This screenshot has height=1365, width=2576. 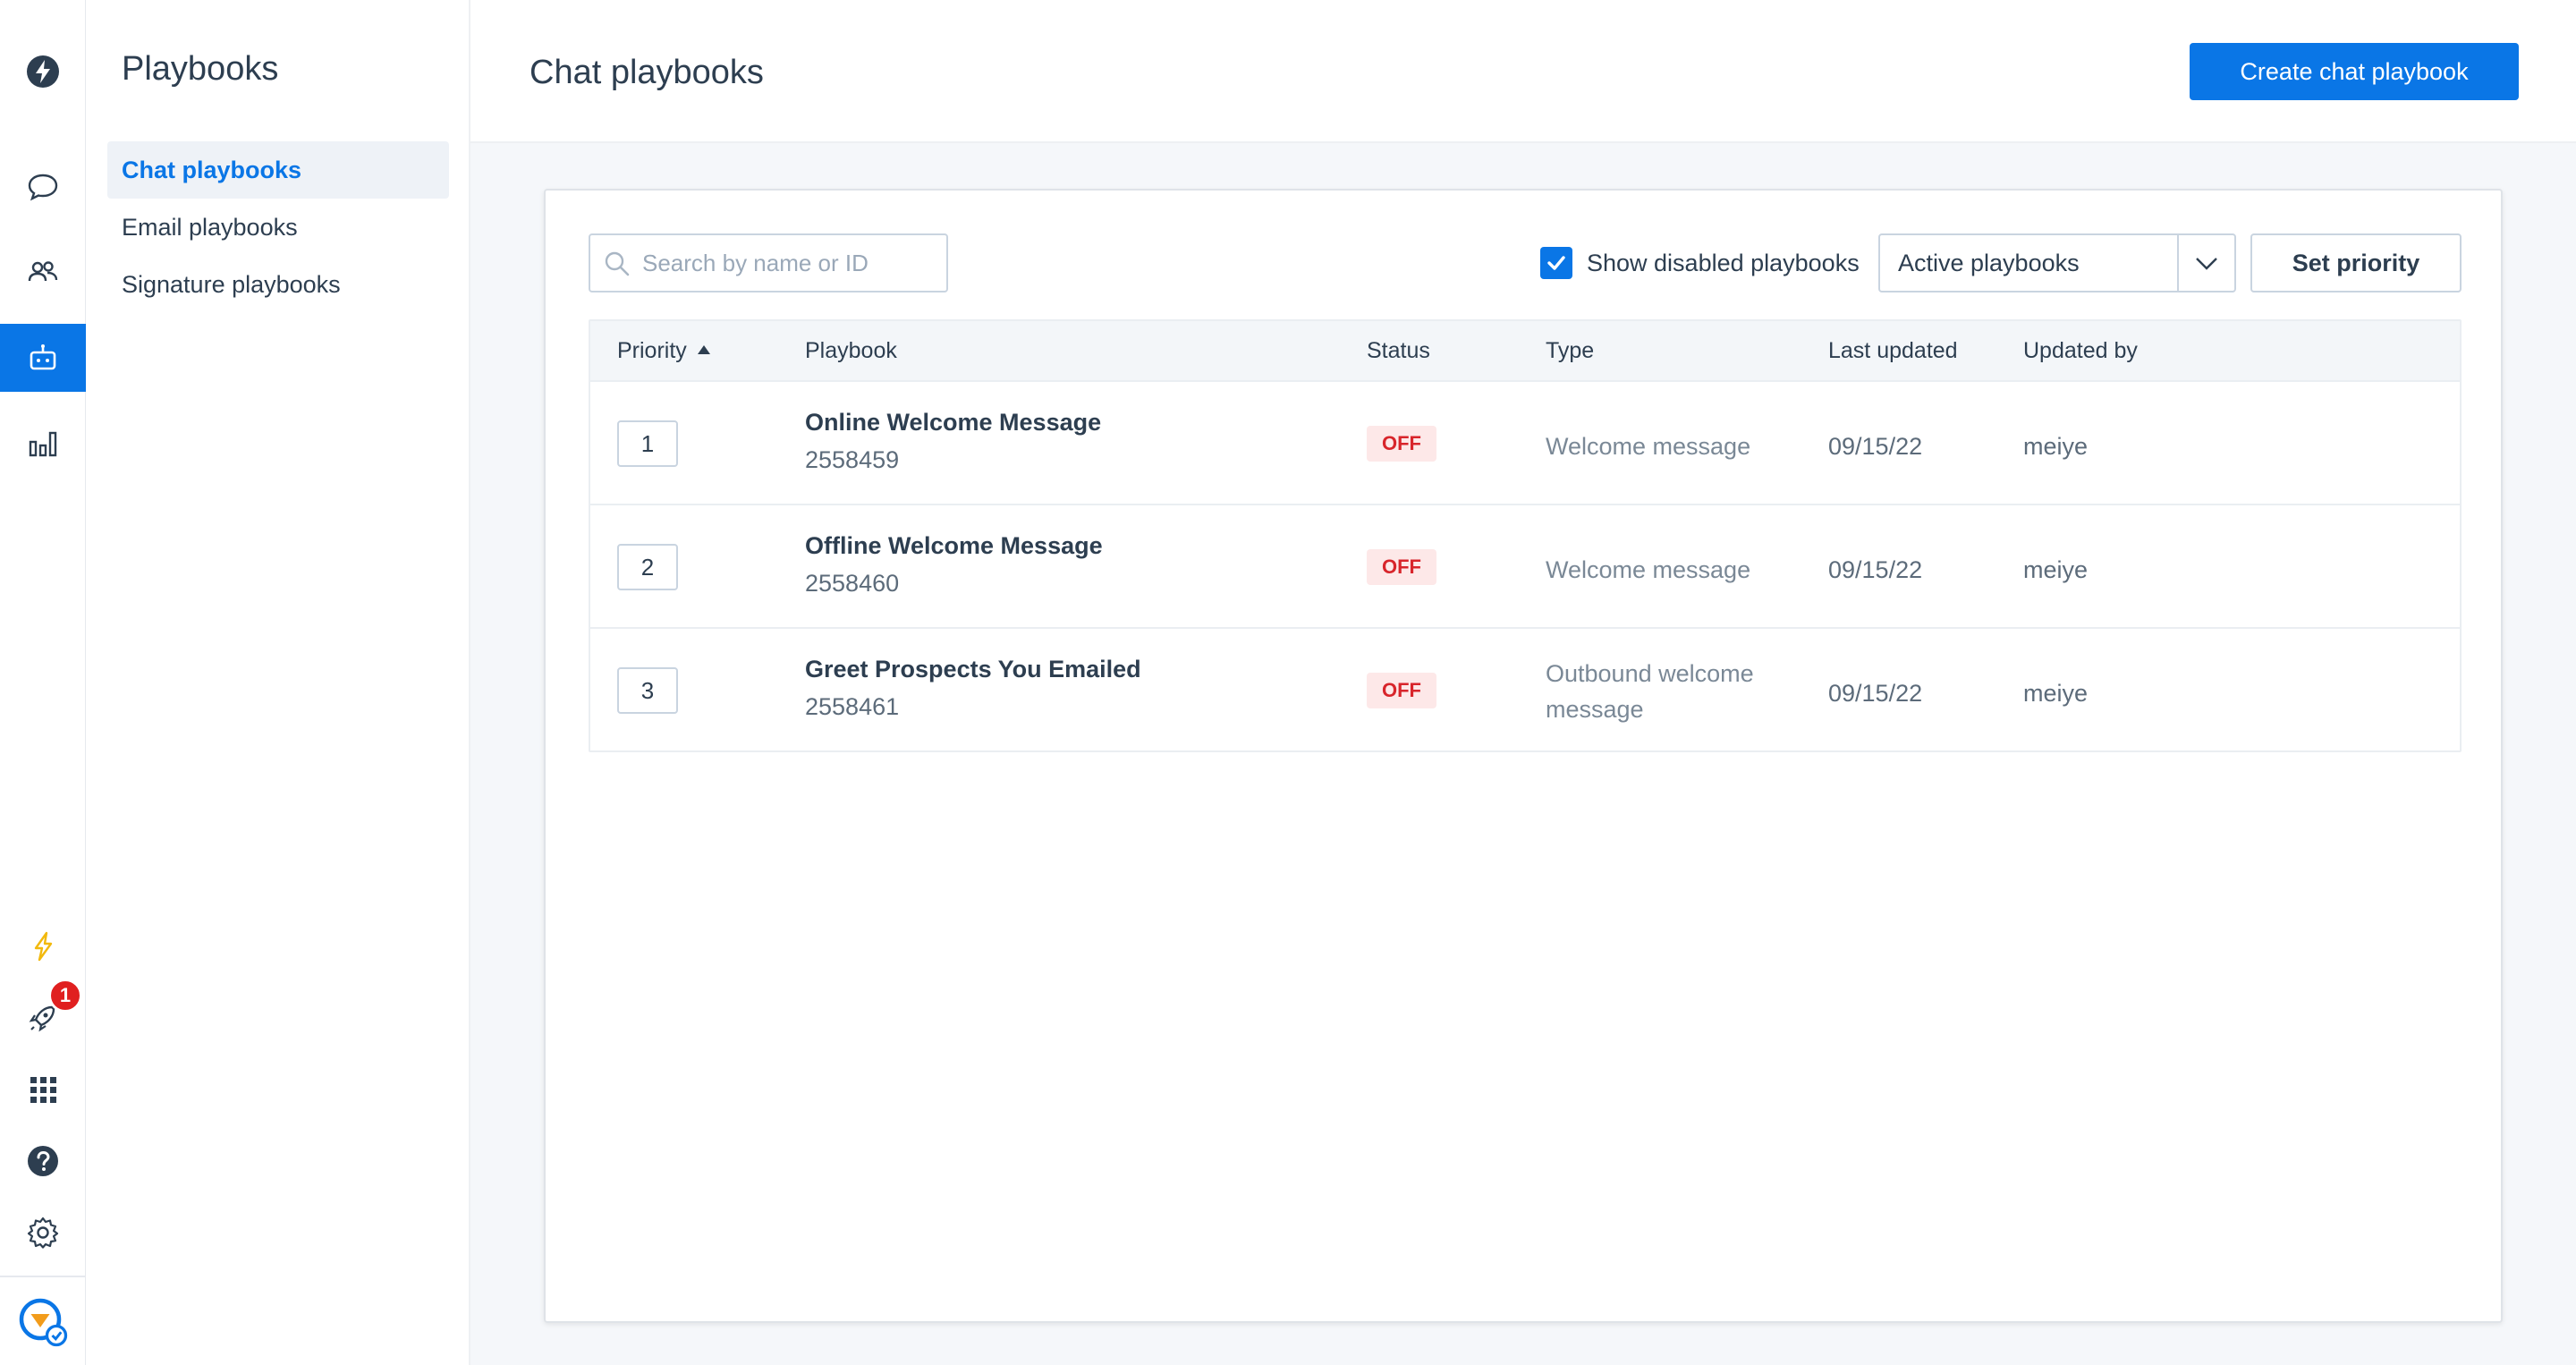 What do you see at coordinates (43, 186) in the screenshot?
I see `chat-bubble-icon` at bounding box center [43, 186].